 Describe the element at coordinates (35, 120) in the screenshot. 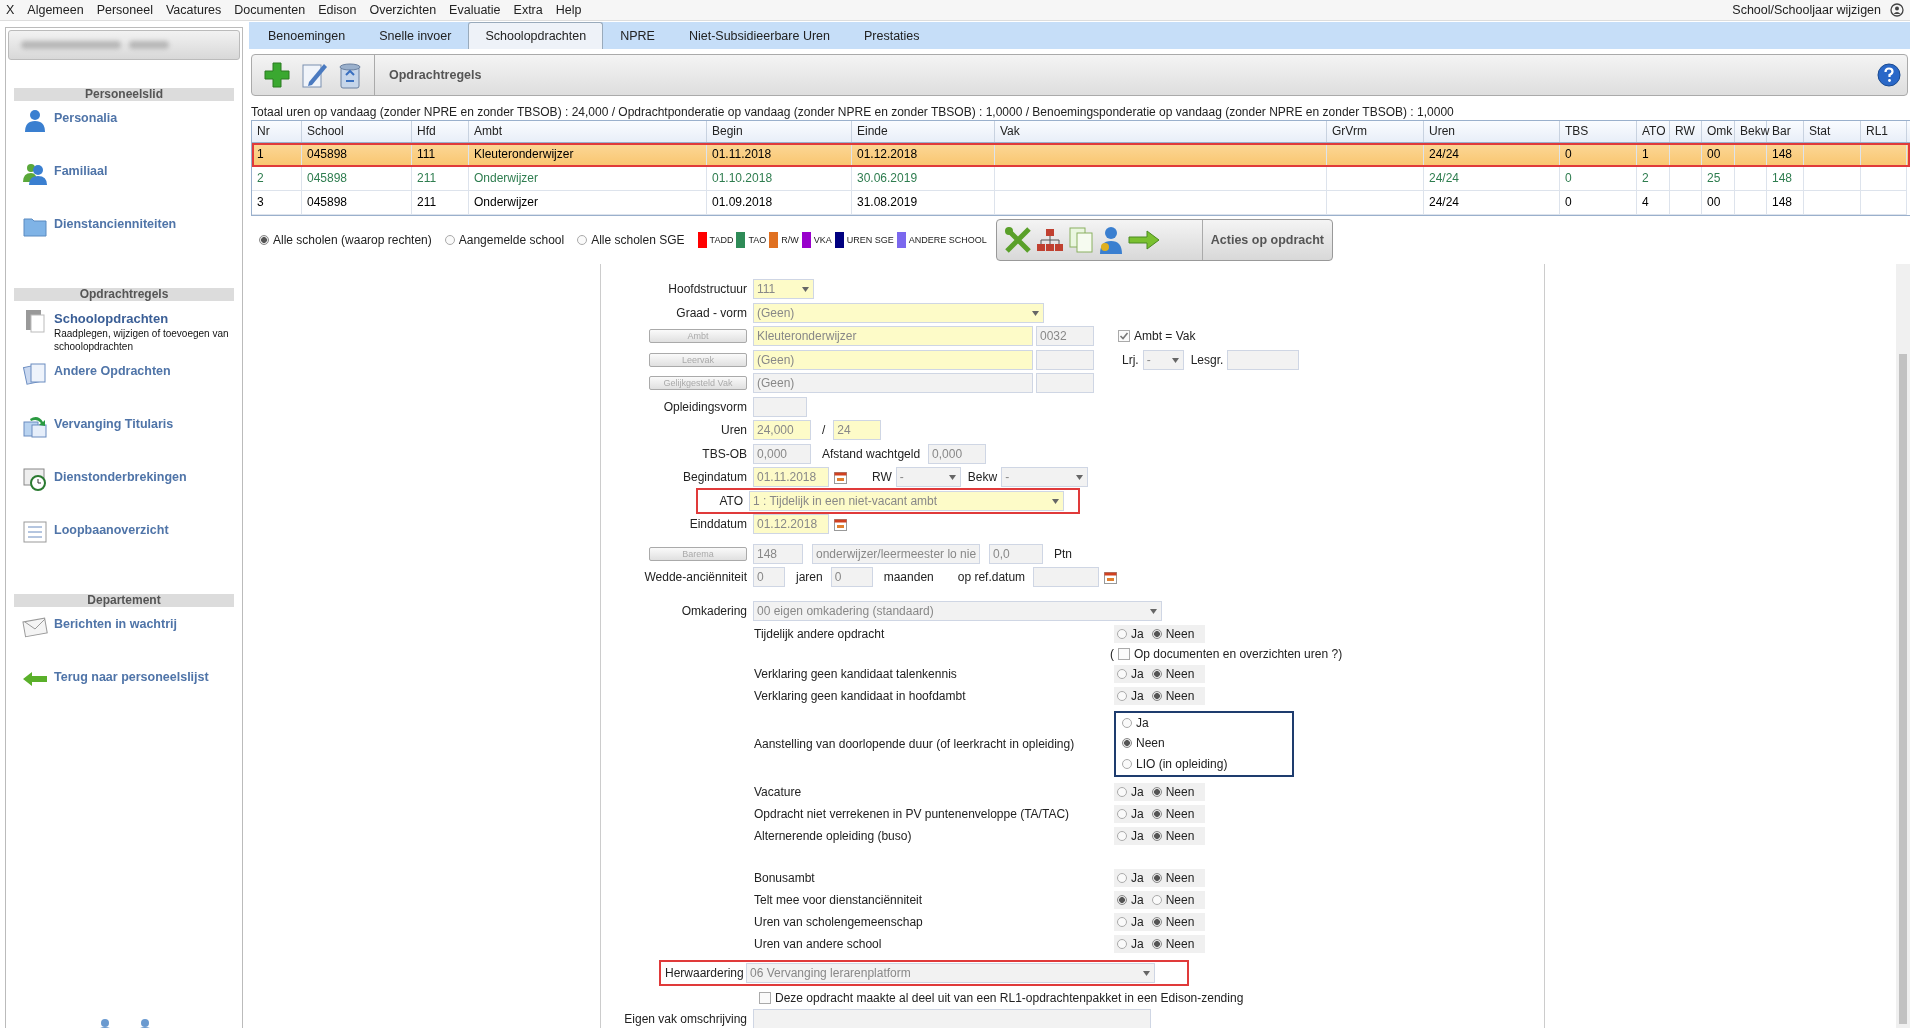

I see `person-icon` at that location.